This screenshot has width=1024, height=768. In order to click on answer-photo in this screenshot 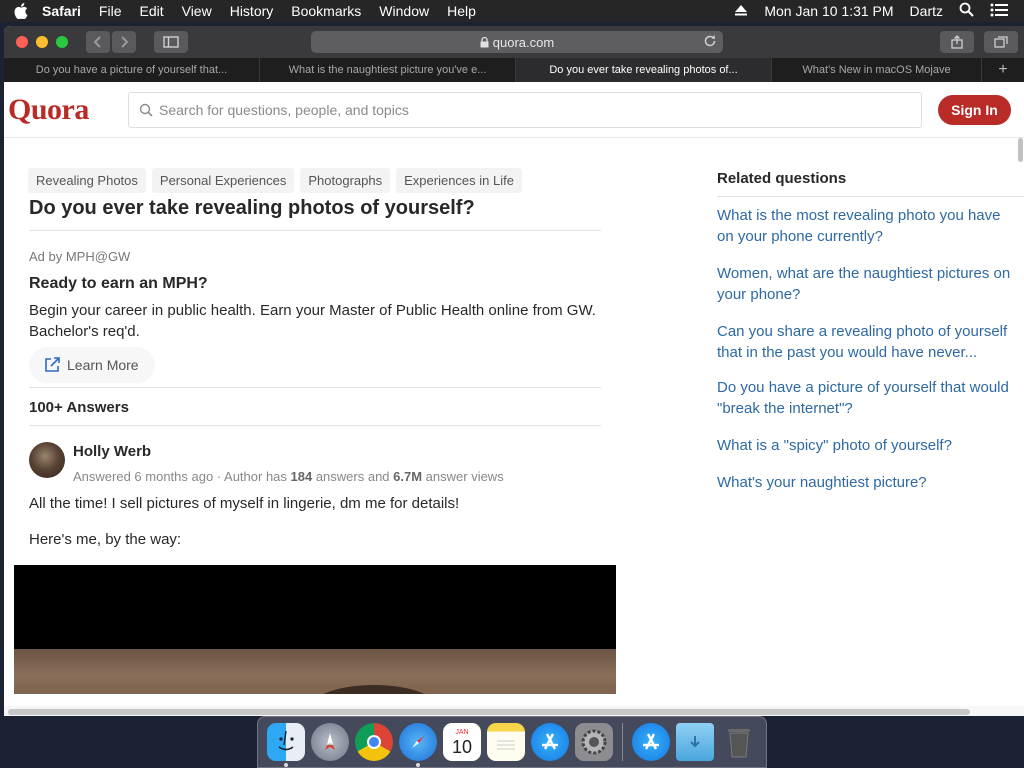, I will do `click(315, 629)`.